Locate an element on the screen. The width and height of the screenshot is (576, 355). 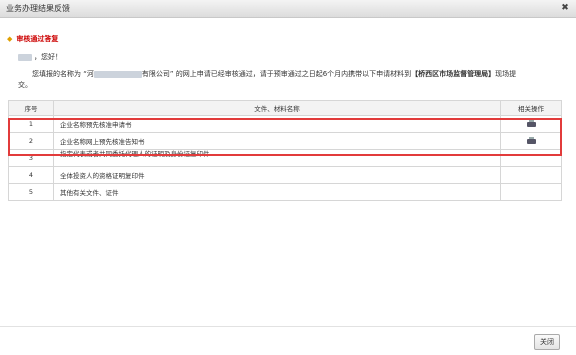
message-part1: 您填报的名称为 “河 is located at coordinates (63, 74).